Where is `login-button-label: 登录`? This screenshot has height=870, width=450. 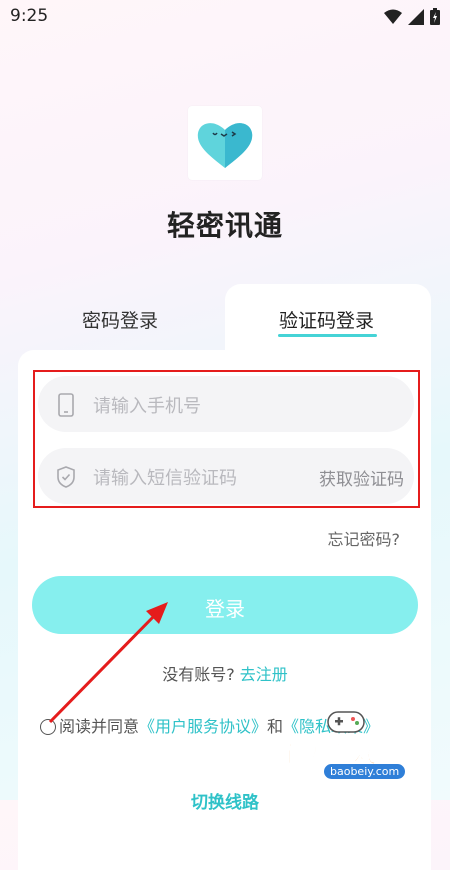 login-button-label: 登录 is located at coordinates (225, 609).